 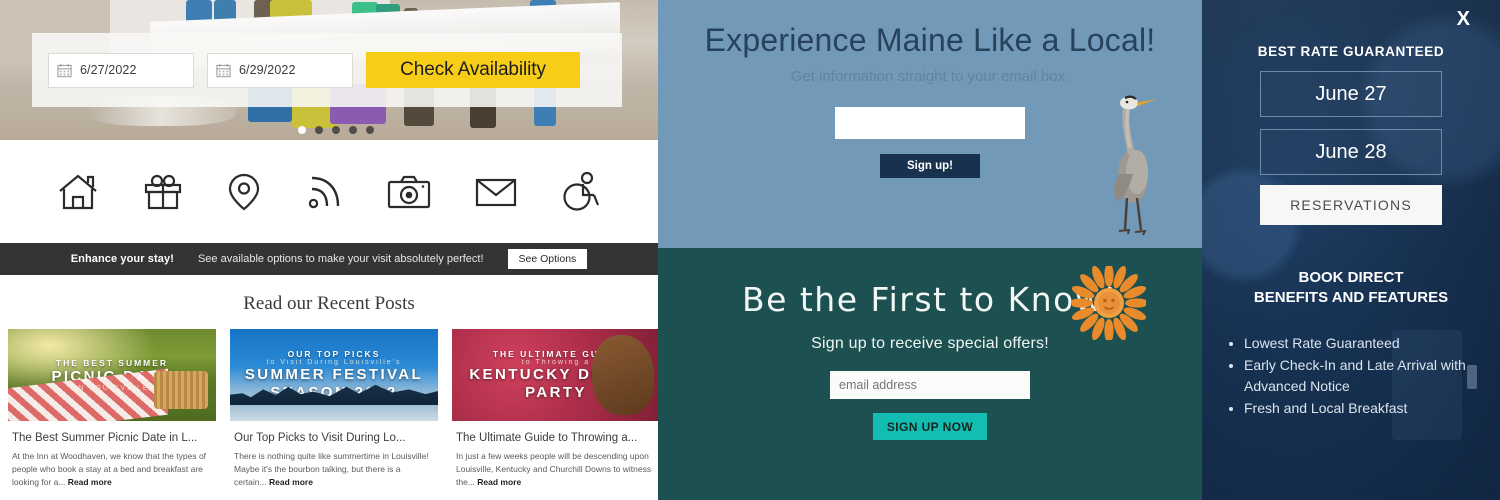 I want to click on best-rate-guaranteed-label: BEST RATE GUARANTEED, so click(x=1351, y=51).